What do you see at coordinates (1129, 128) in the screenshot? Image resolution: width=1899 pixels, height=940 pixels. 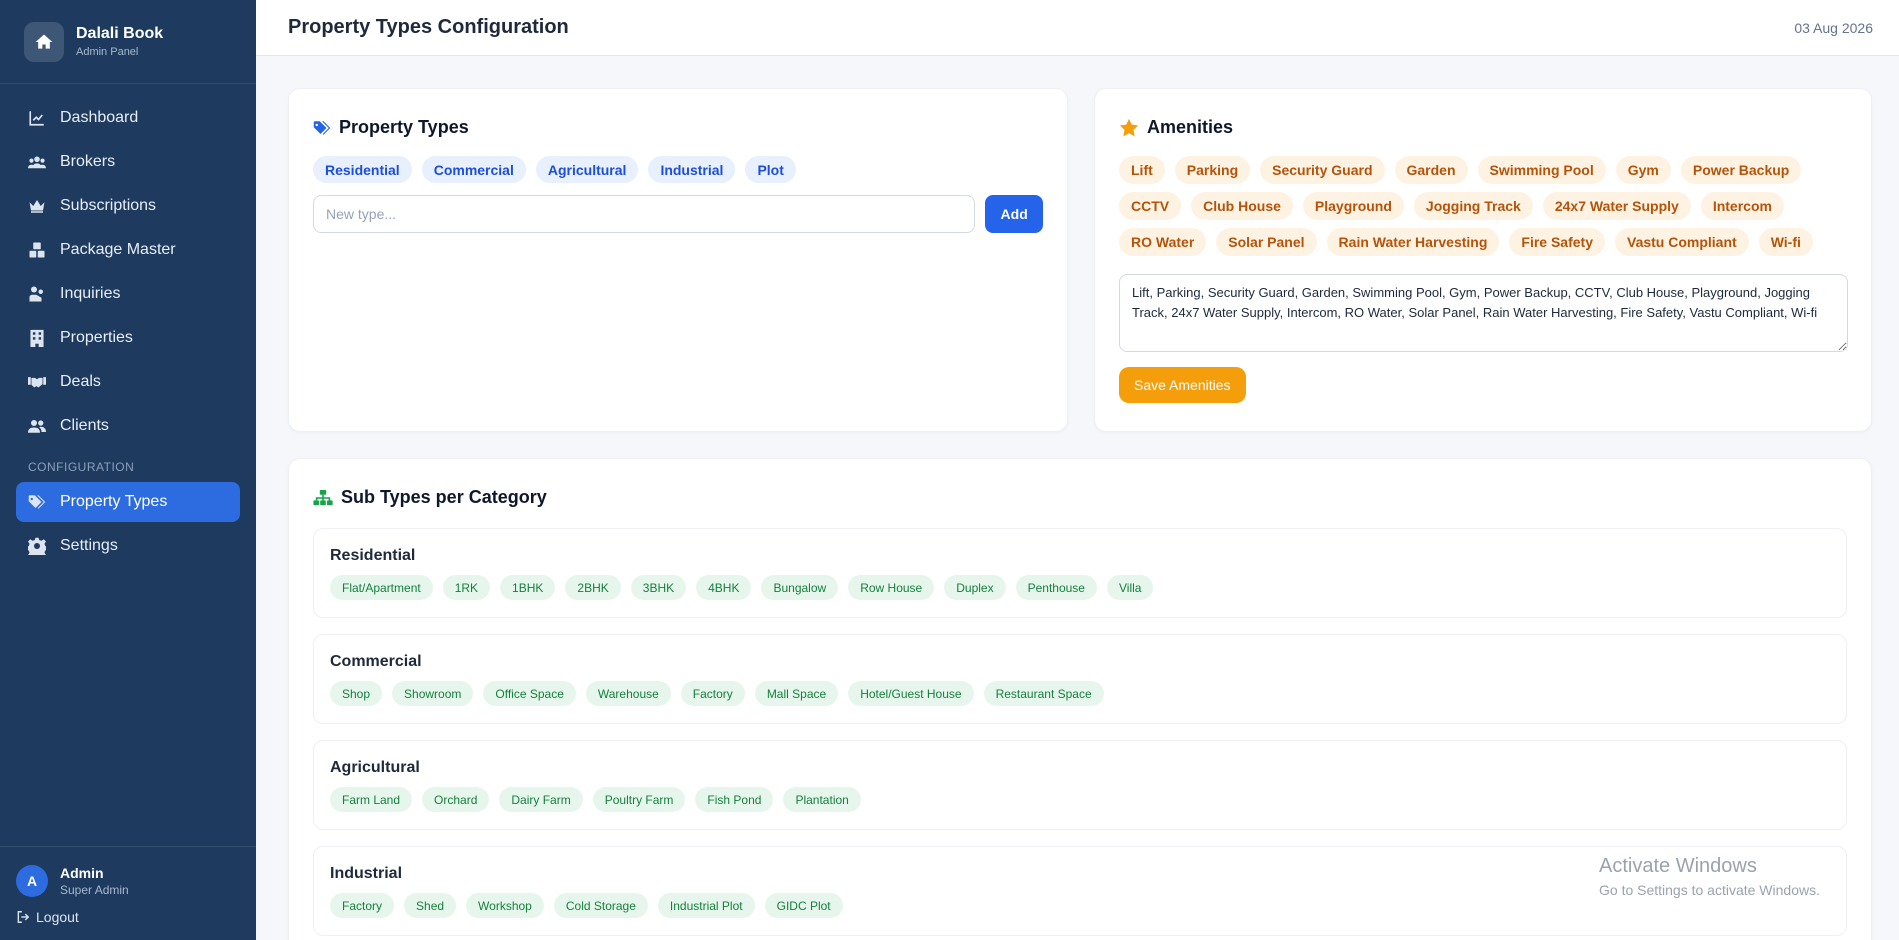 I see `star-icon` at bounding box center [1129, 128].